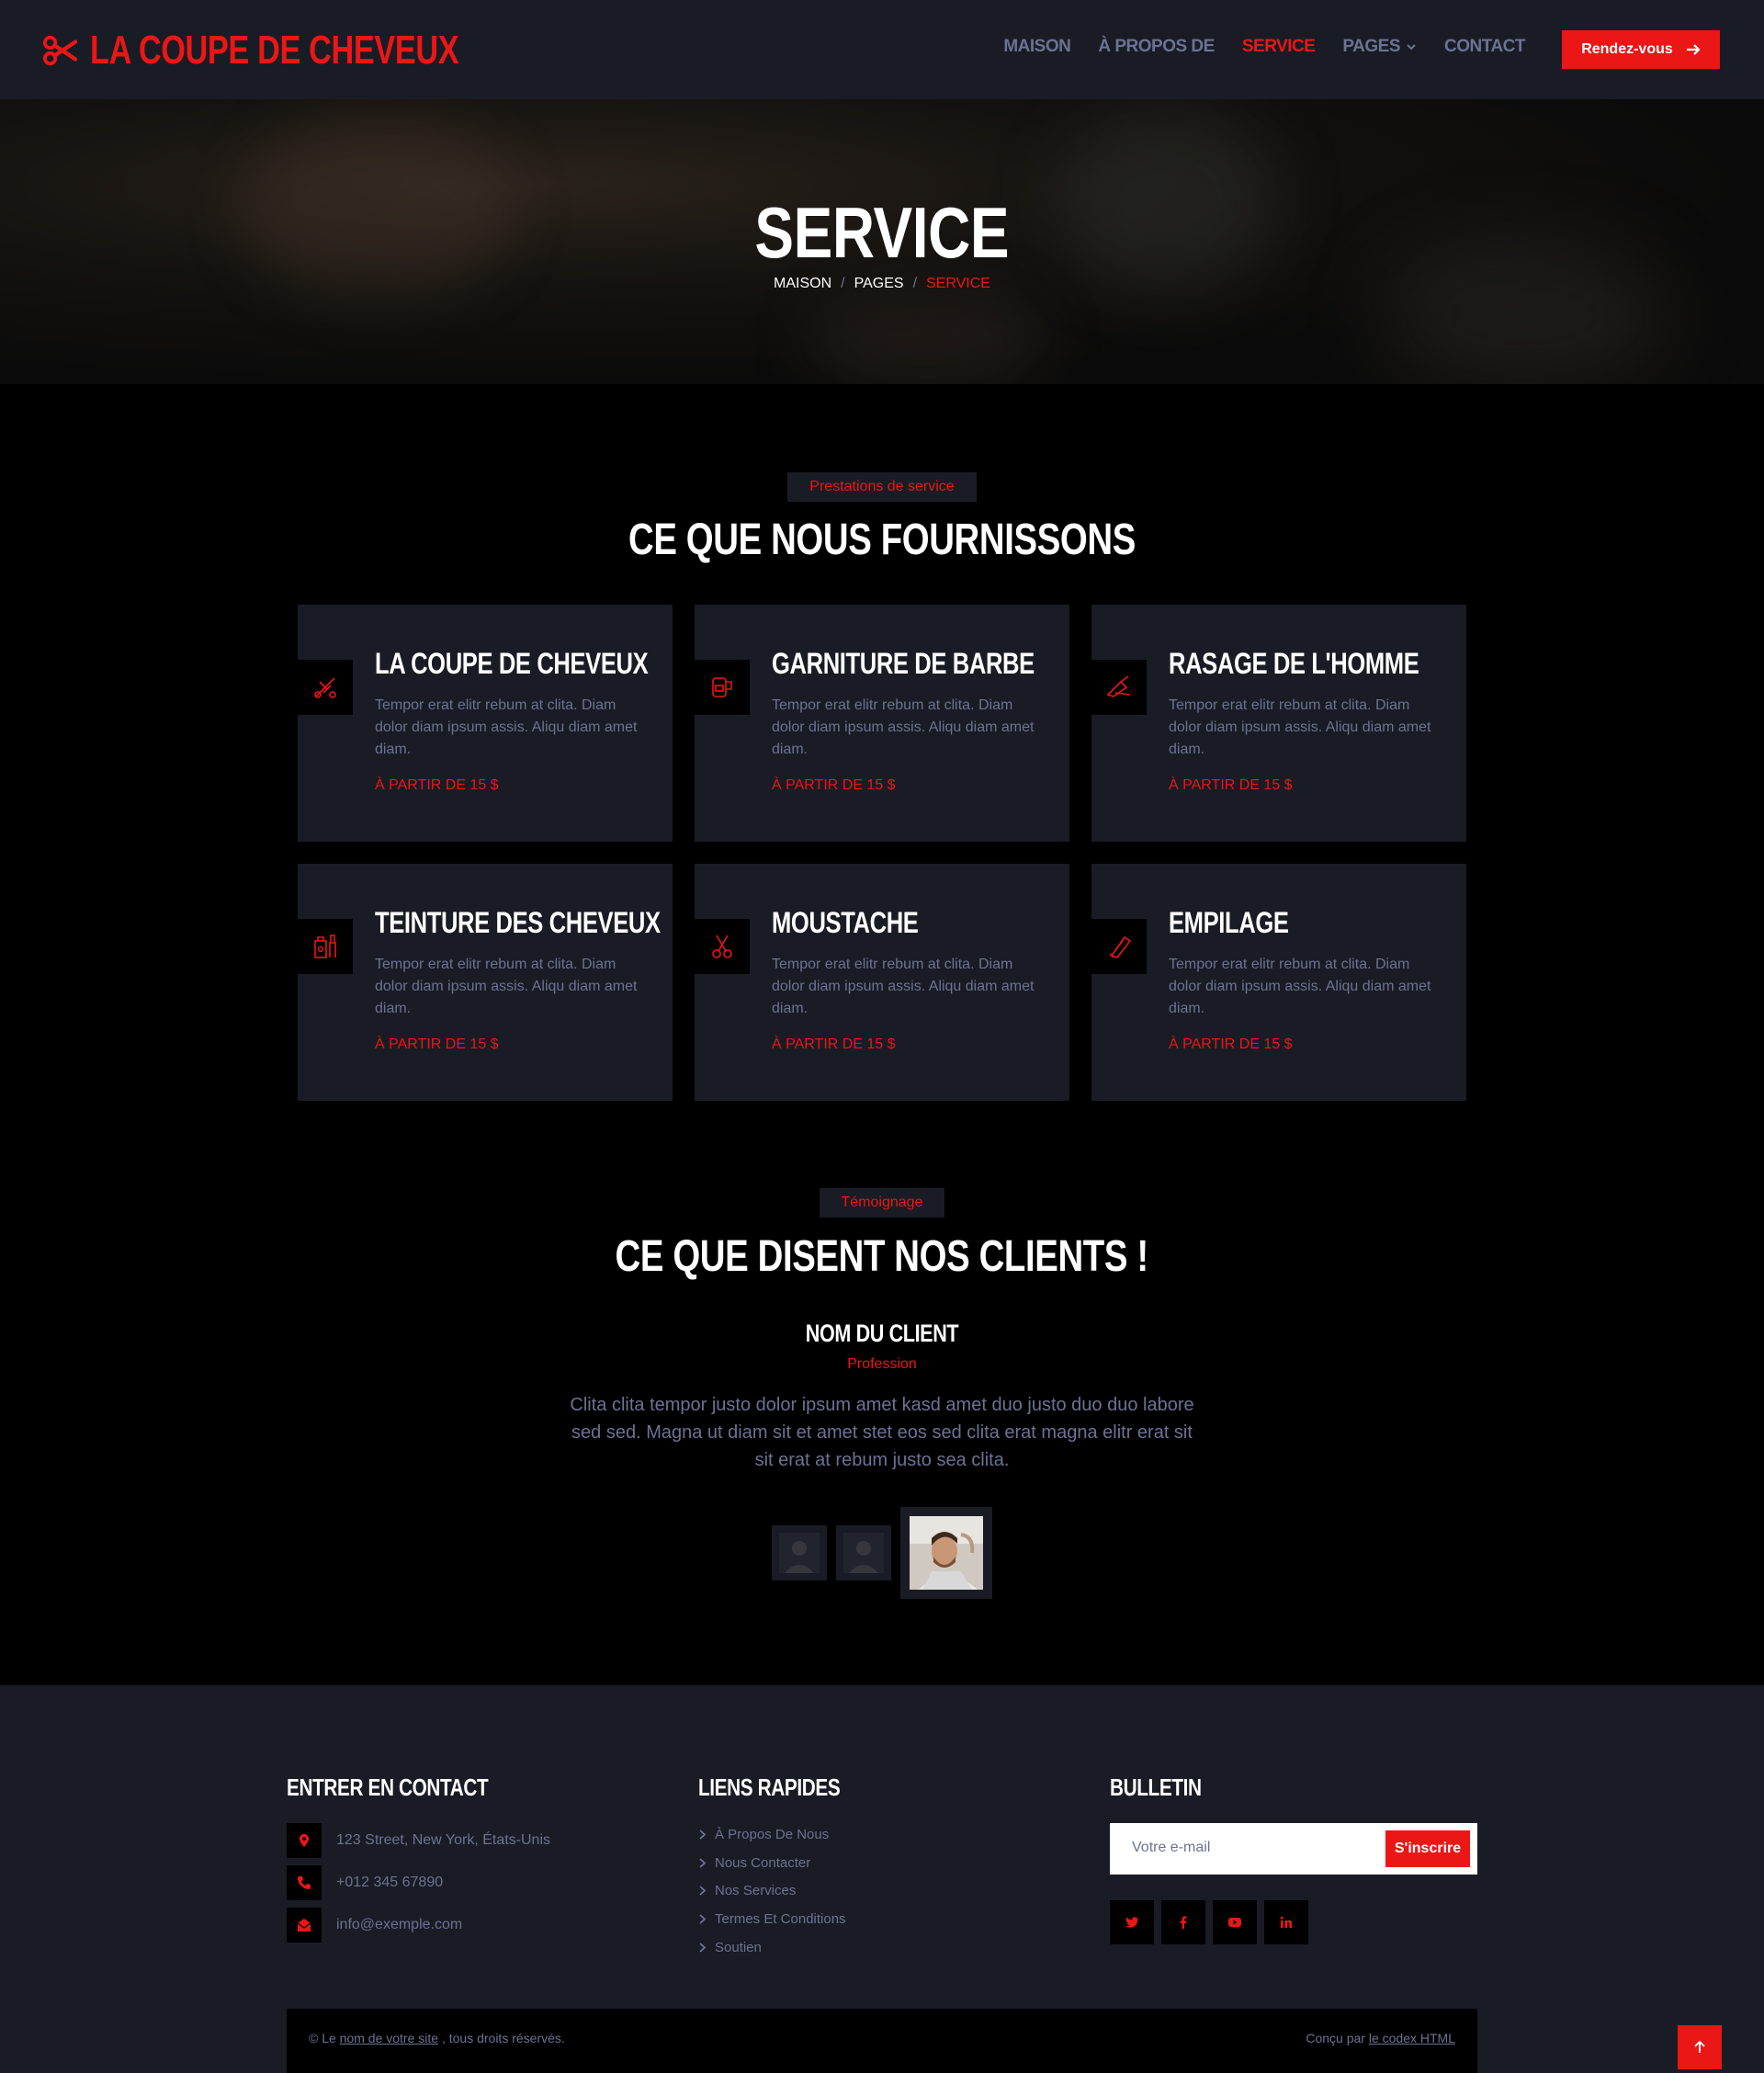 This screenshot has width=1764, height=2073. I want to click on quick-link: Nos Services, so click(747, 1891).